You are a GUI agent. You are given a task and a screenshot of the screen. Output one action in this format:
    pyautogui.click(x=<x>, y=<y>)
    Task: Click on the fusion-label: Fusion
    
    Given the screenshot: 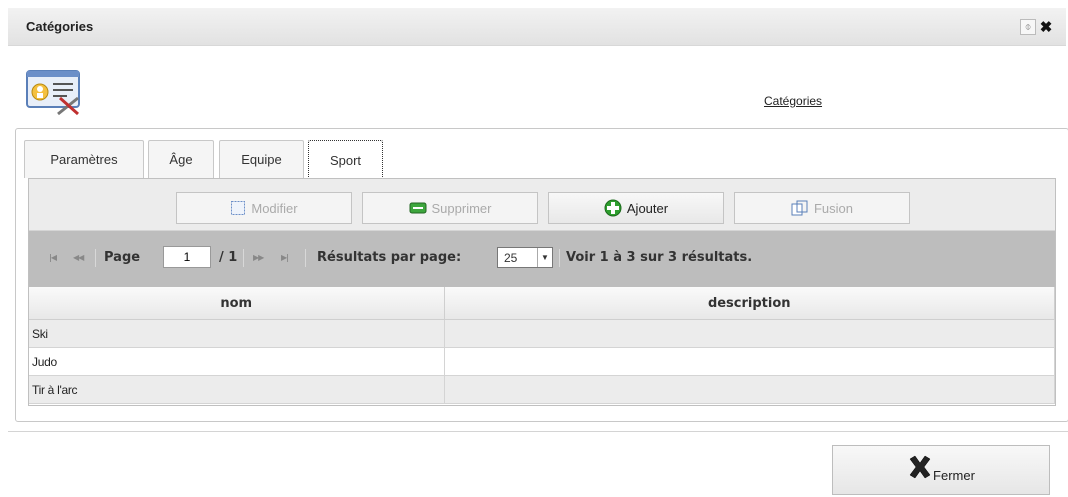 What is the action you would take?
    pyautogui.click(x=833, y=208)
    